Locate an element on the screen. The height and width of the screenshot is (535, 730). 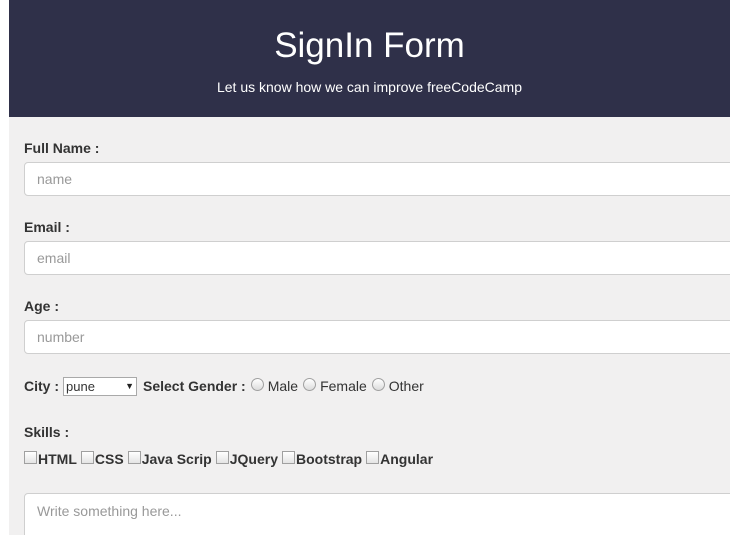
gender-male-label: Male is located at coordinates (283, 386).